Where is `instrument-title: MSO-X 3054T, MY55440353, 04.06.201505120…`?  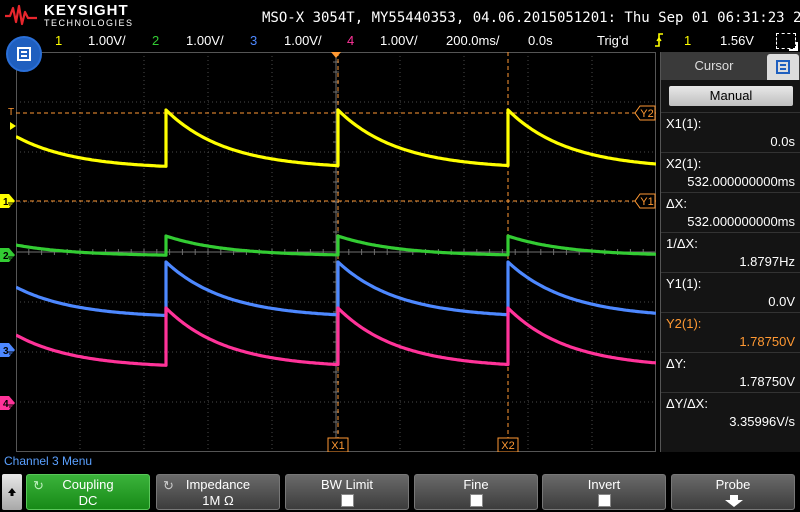
instrument-title: MSO-X 3054T, MY55440353, 04.06.201505120… is located at coordinates (531, 18).